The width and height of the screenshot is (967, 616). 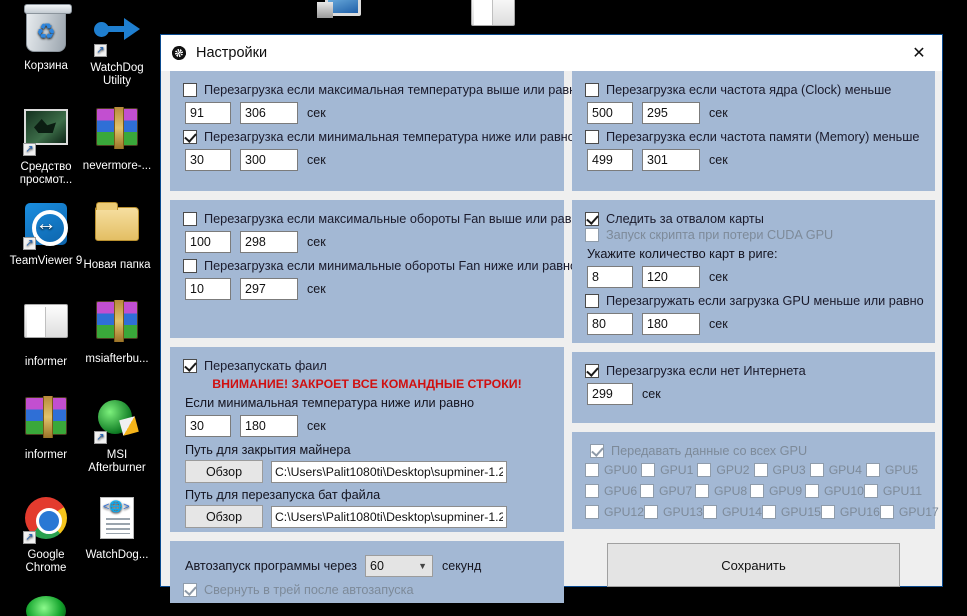 I want to click on all-gpu-row: Передавать данные со всех GPU, so click(x=756, y=451).